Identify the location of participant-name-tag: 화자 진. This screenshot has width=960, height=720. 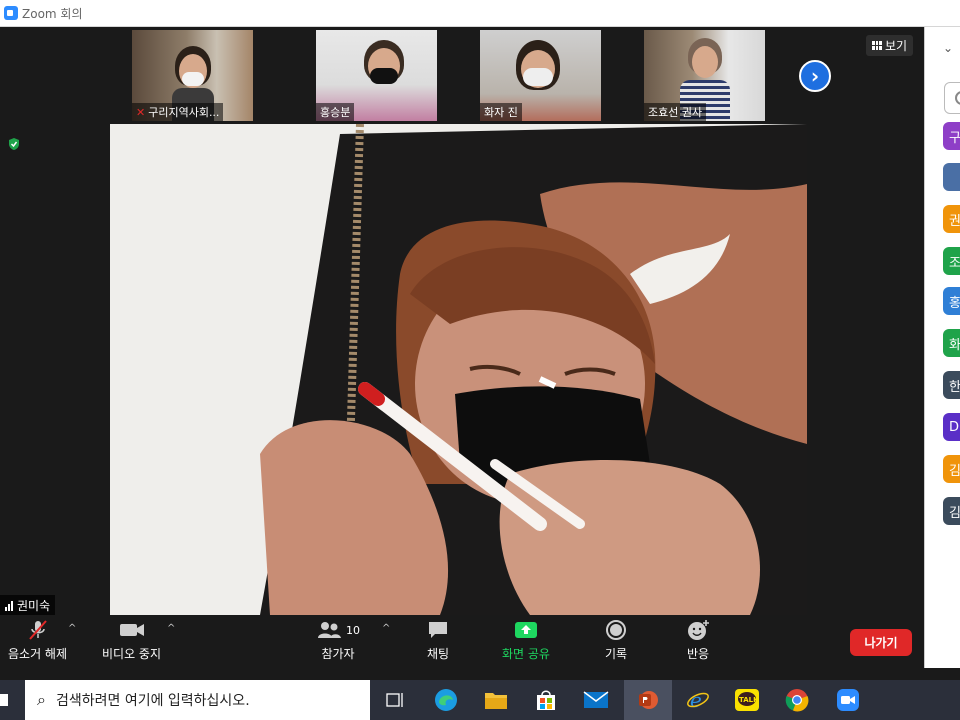
(501, 112).